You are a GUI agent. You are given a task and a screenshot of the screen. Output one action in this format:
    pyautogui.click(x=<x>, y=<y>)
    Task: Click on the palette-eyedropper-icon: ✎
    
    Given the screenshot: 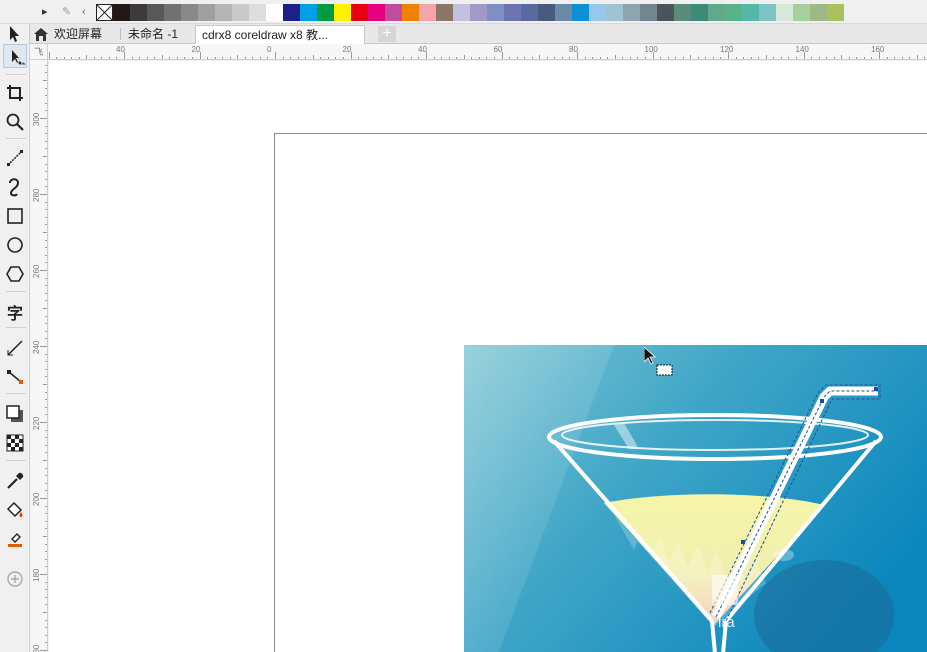 What is the action you would take?
    pyautogui.click(x=66, y=12)
    